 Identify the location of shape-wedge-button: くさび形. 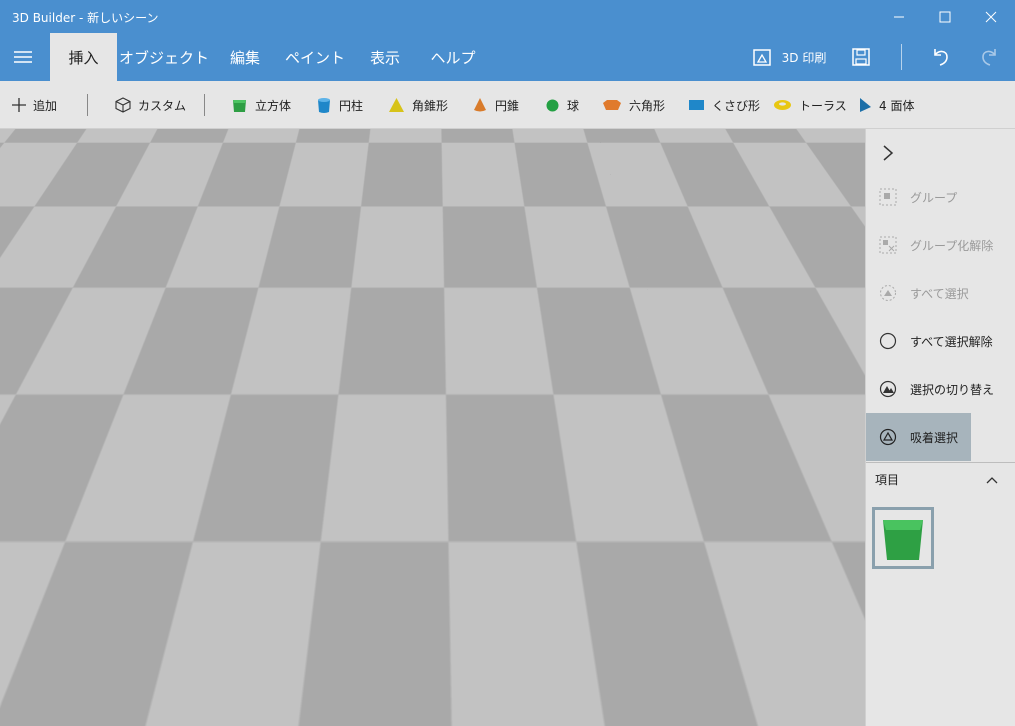
(724, 105).